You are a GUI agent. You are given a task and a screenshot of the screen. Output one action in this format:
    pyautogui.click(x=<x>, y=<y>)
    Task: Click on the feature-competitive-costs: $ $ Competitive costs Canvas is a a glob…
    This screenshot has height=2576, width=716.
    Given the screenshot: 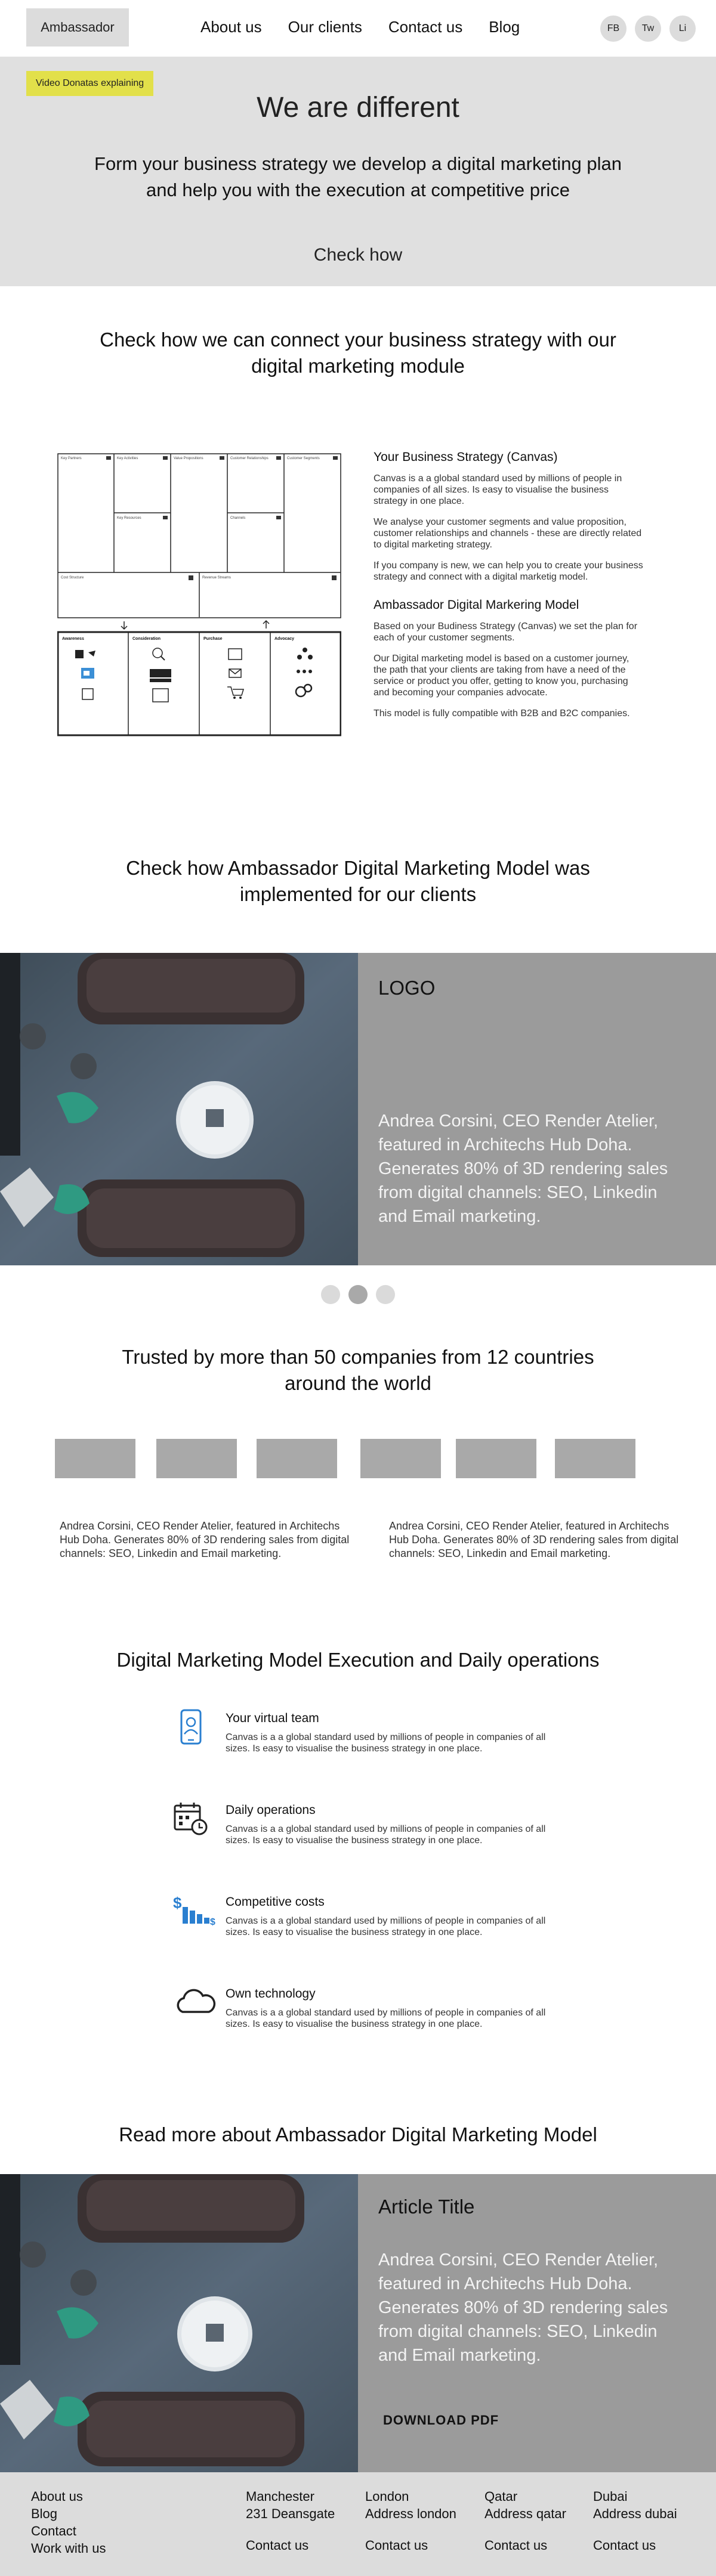 What is the action you would take?
    pyautogui.click(x=364, y=1929)
    